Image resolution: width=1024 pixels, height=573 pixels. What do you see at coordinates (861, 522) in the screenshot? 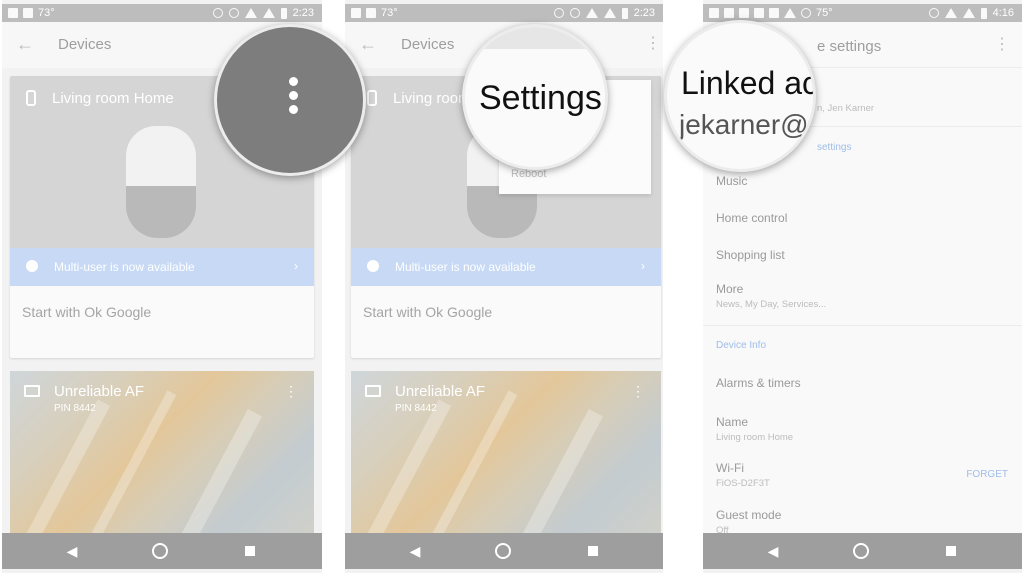
I see `settings-item-guest-mode: Guest mode Off` at bounding box center [861, 522].